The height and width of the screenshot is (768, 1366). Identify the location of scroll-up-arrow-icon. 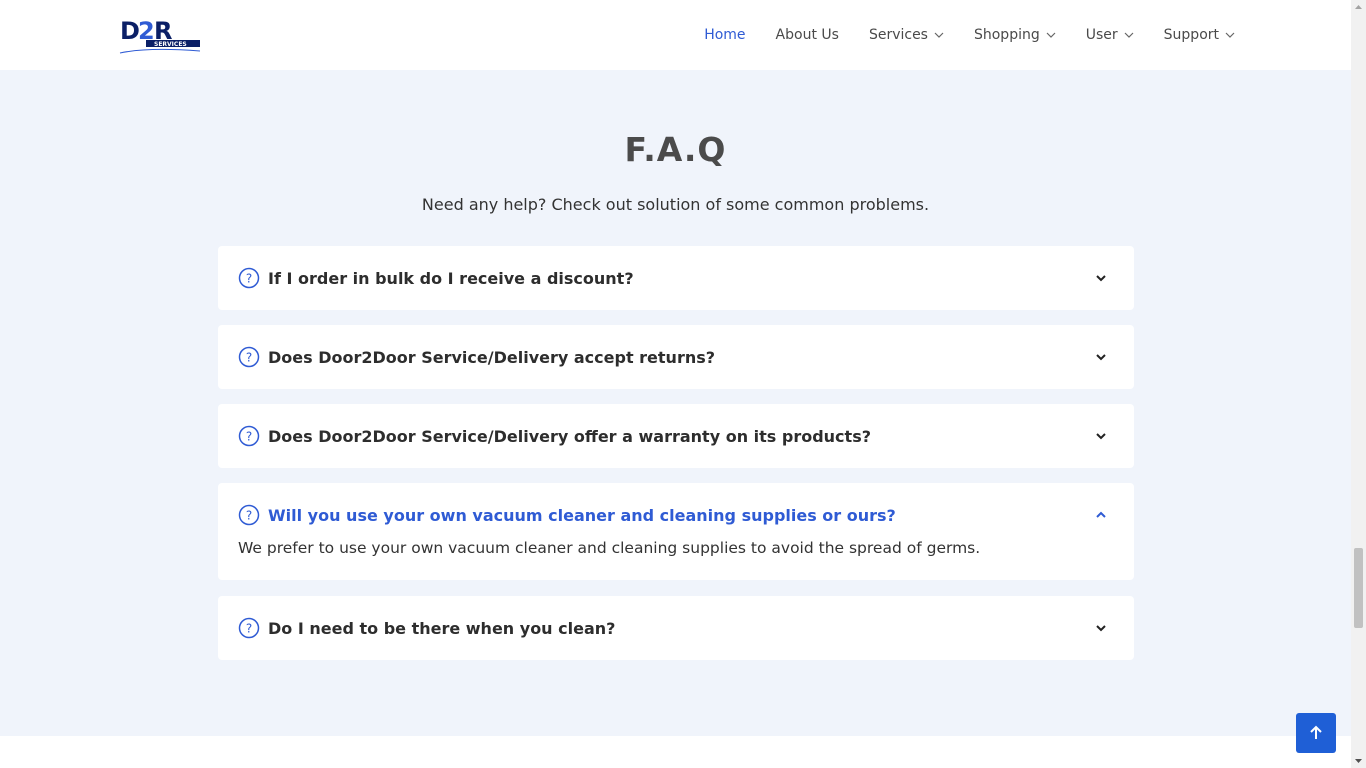
(1358, 7).